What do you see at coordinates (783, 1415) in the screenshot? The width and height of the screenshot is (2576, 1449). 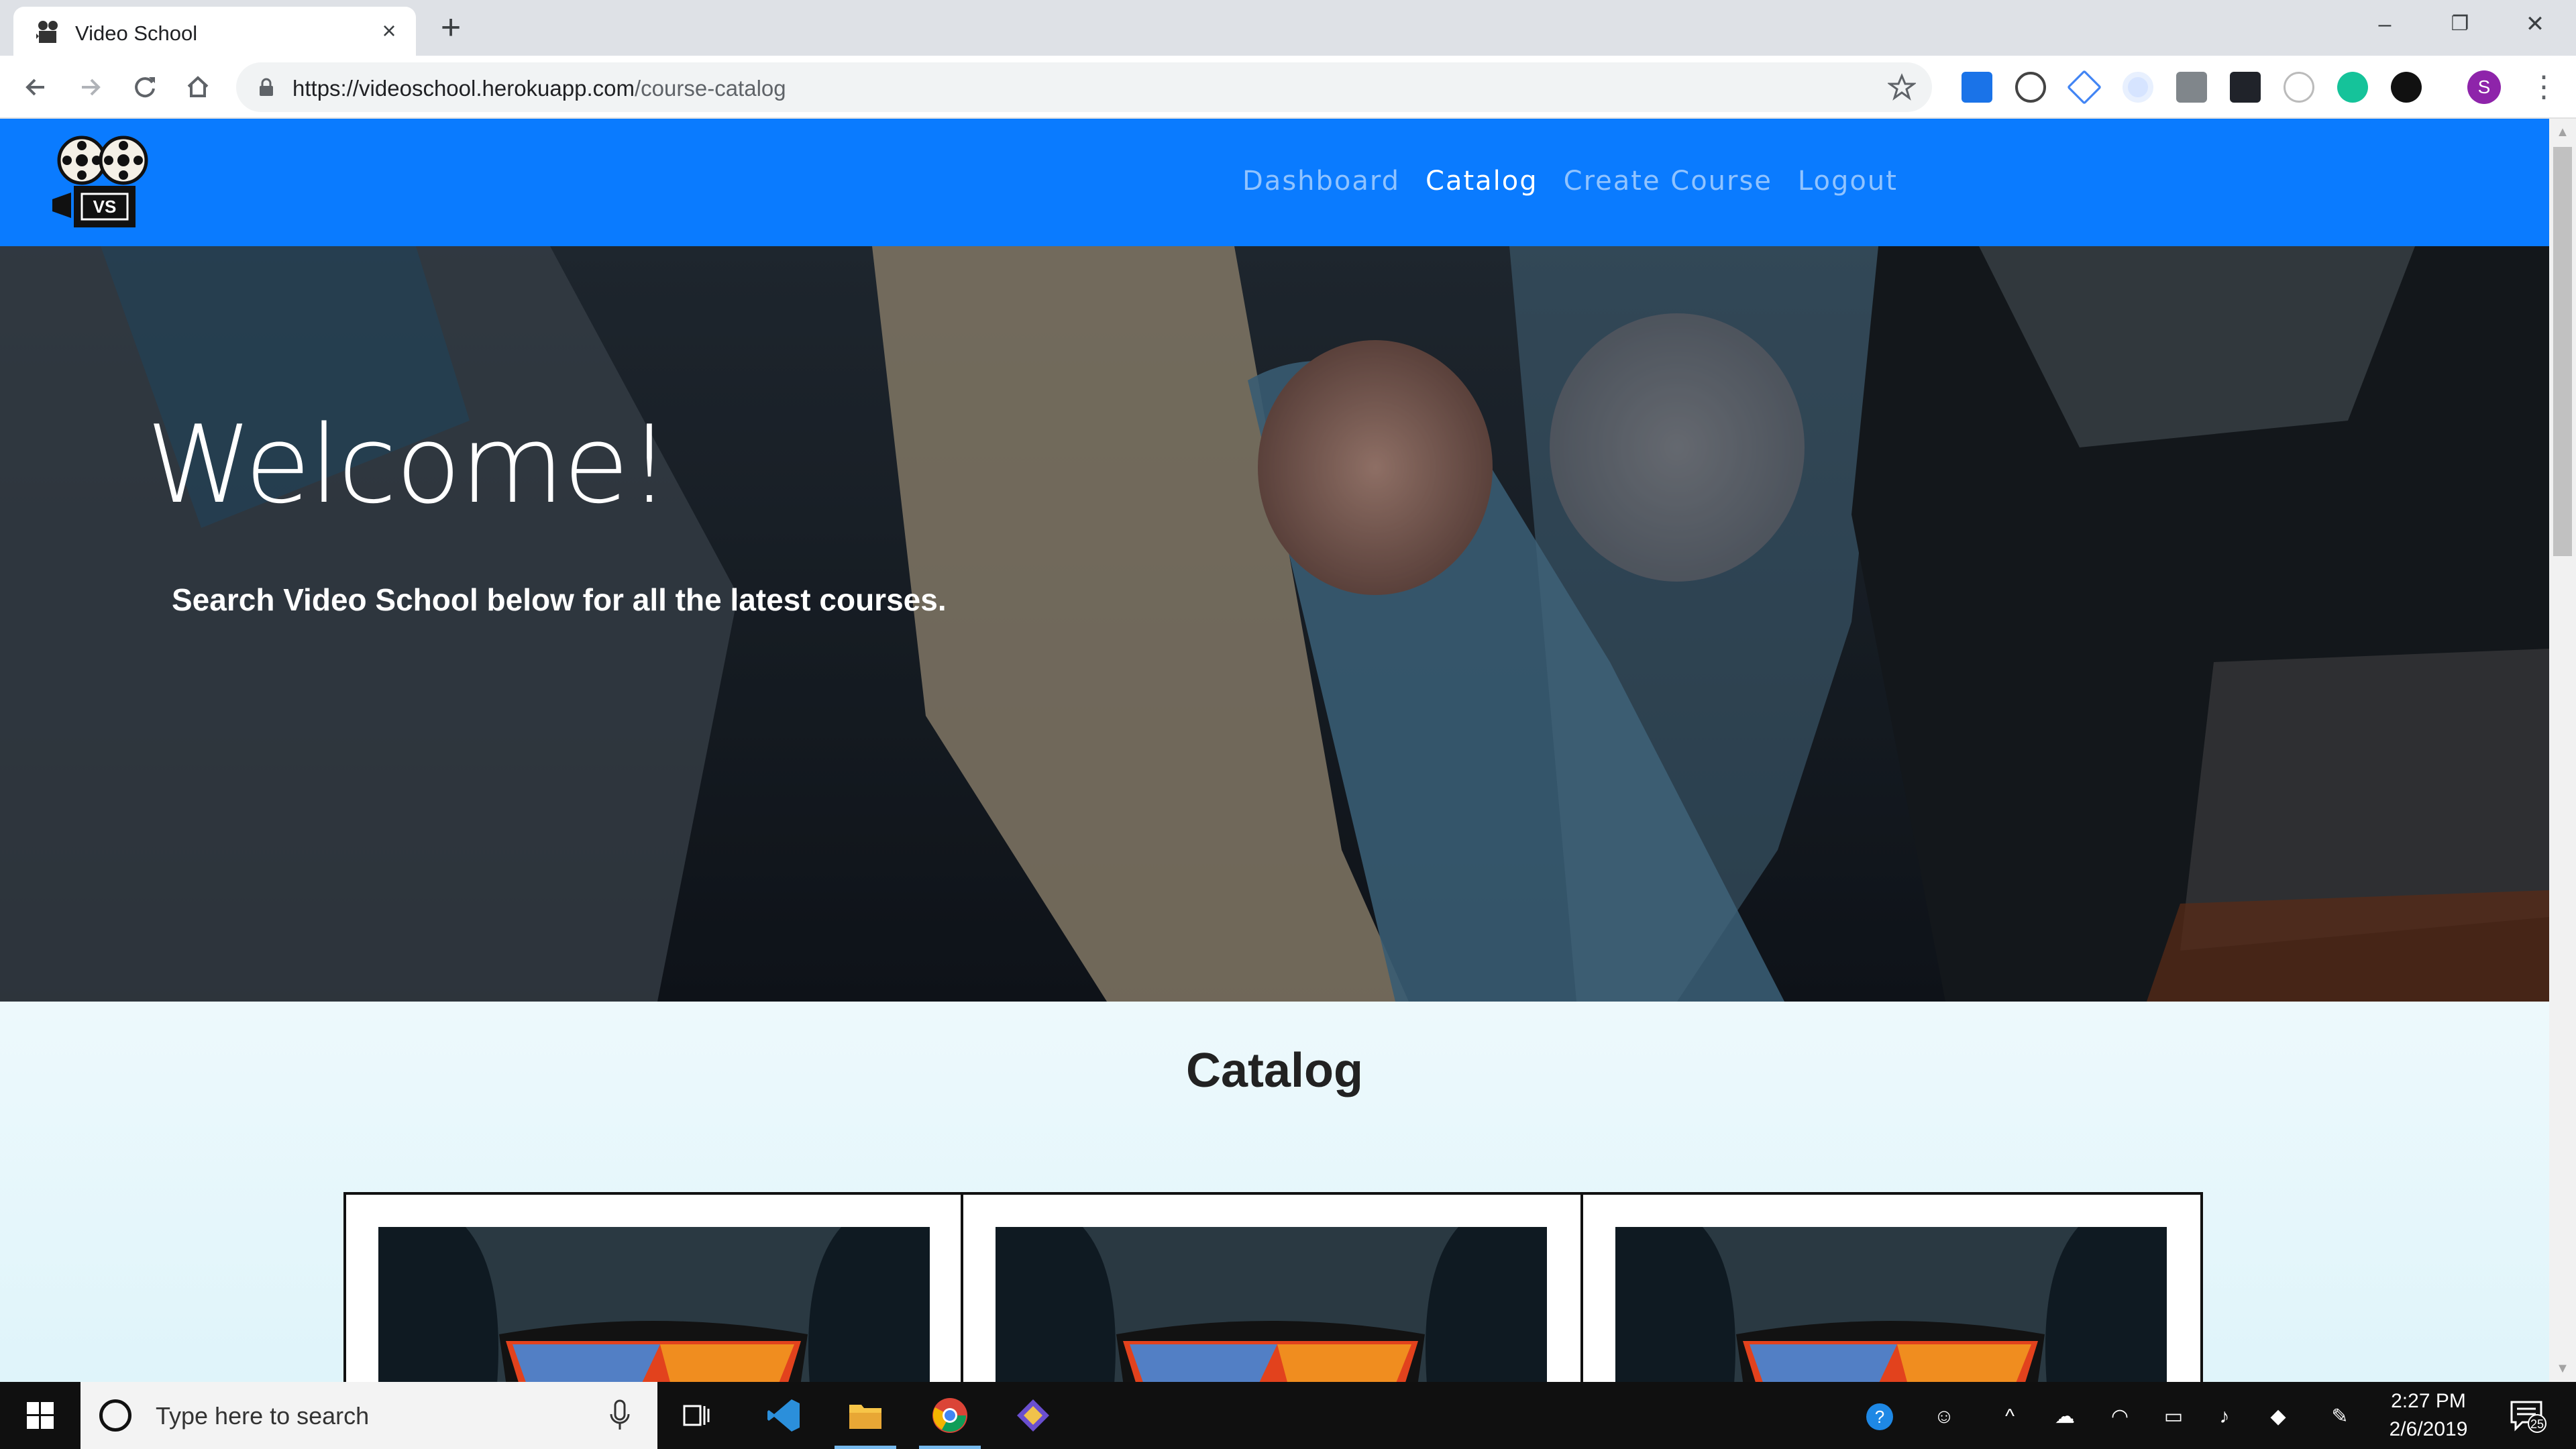 I see `vscode-icon` at bounding box center [783, 1415].